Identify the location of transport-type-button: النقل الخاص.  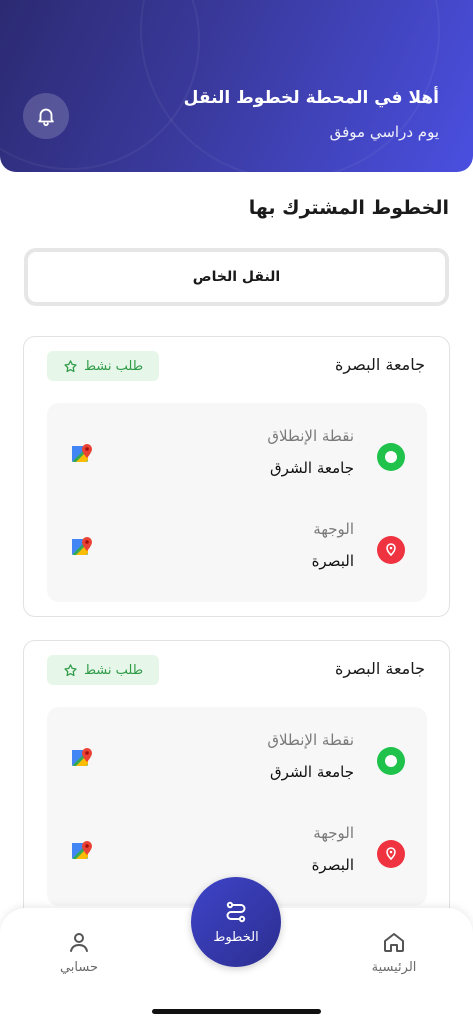
(236, 277).